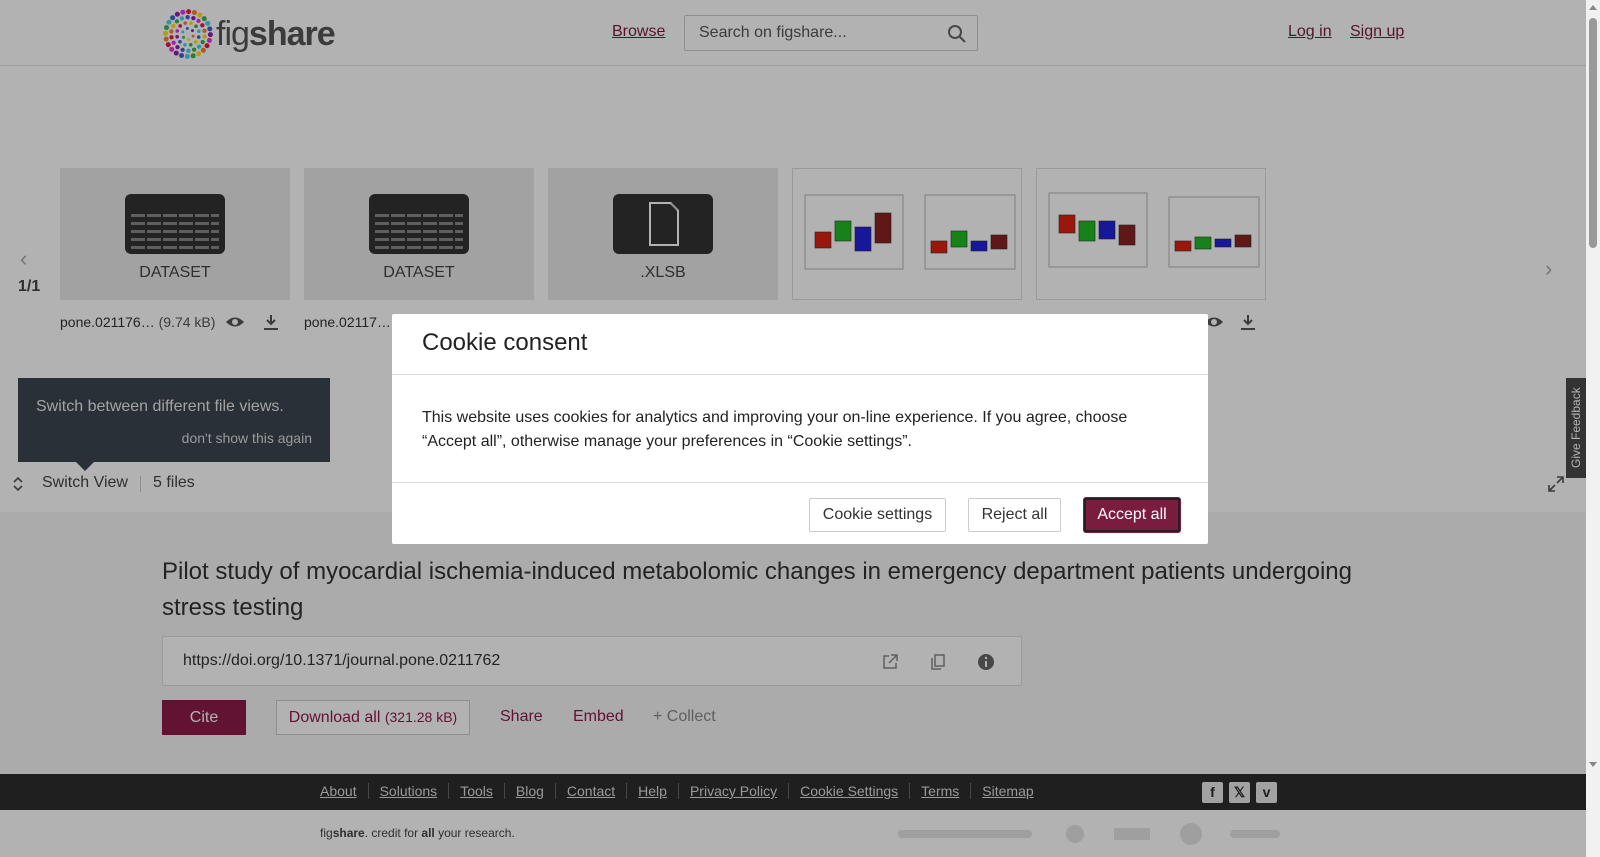  Describe the element at coordinates (1014, 515) in the screenshot. I see `reject-all-button: Reject all` at that location.